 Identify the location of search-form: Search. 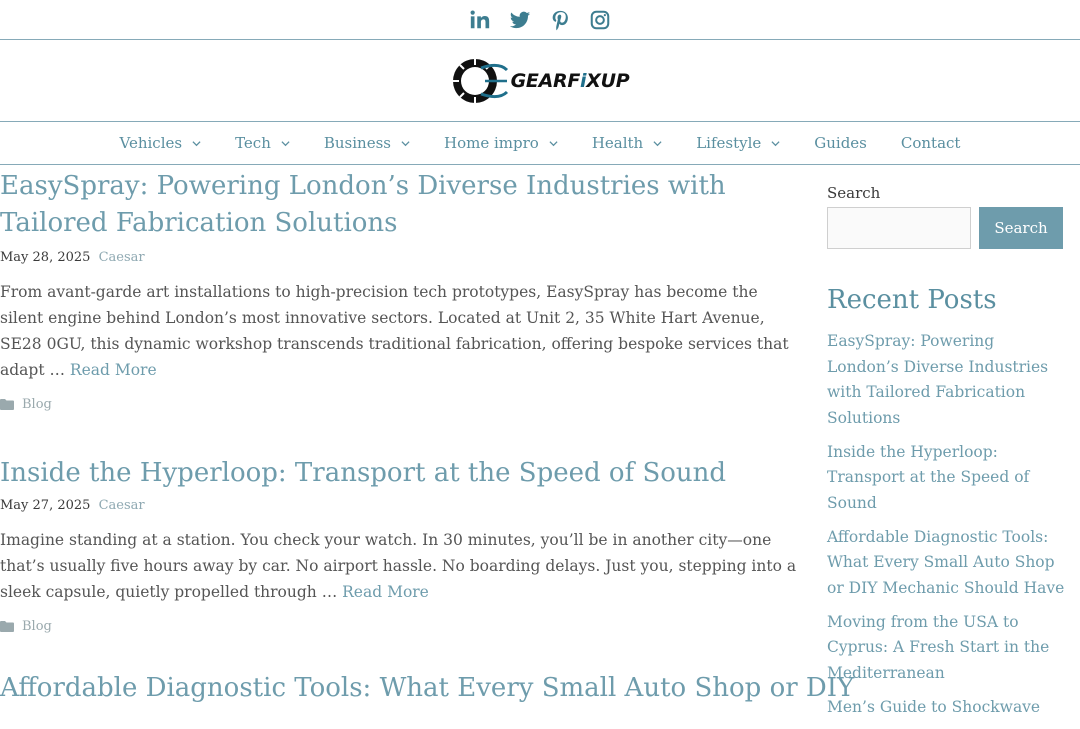
(947, 228).